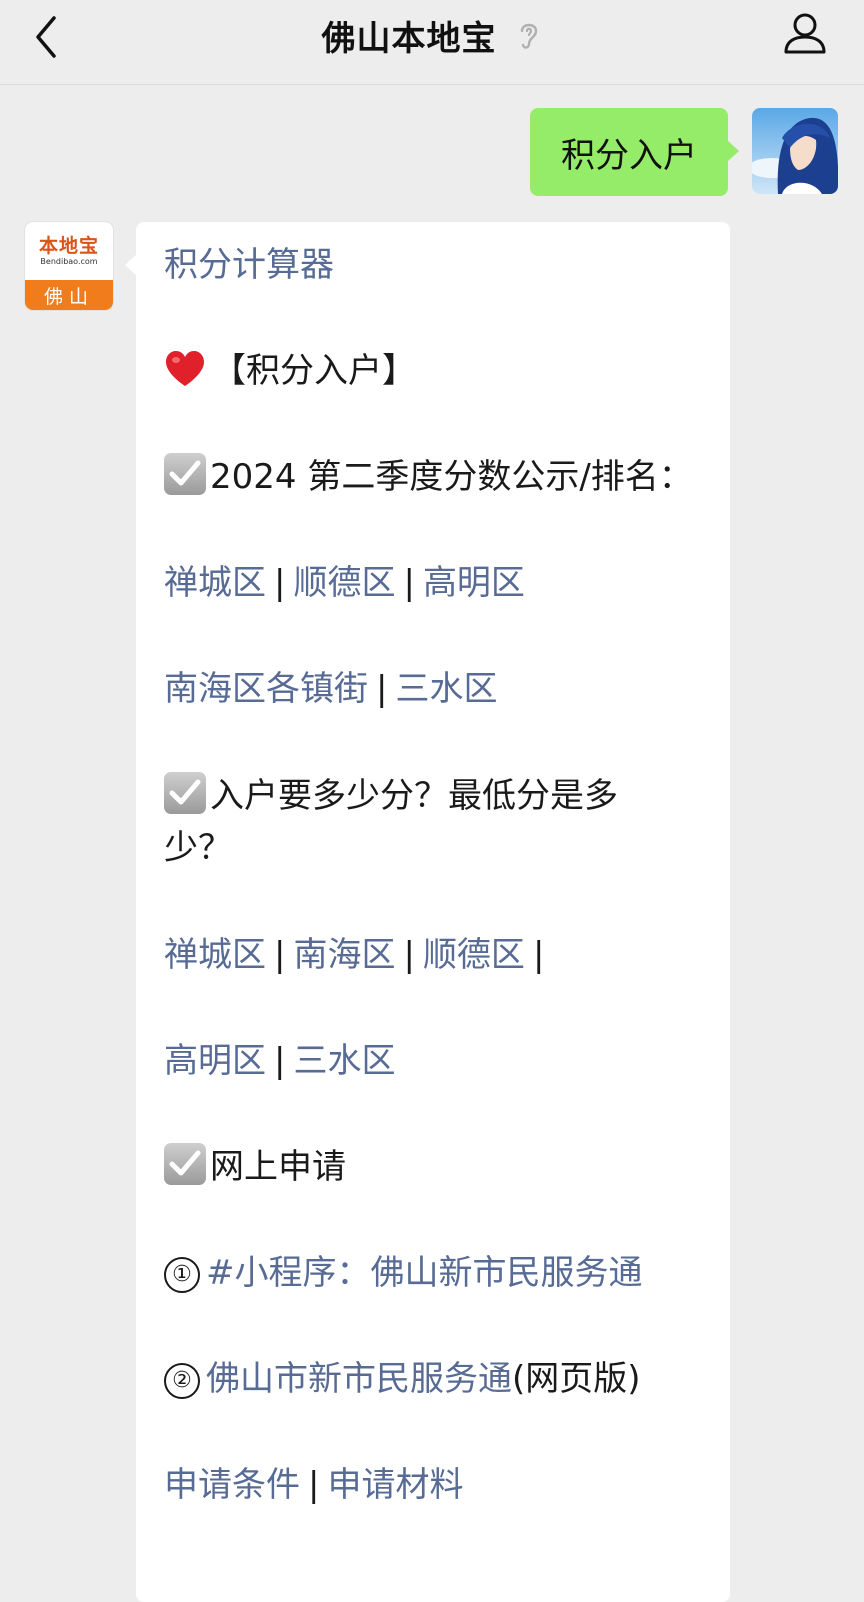 Image resolution: width=864 pixels, height=1602 pixels. I want to click on conditions-link: 申请条件, so click(232, 1485).